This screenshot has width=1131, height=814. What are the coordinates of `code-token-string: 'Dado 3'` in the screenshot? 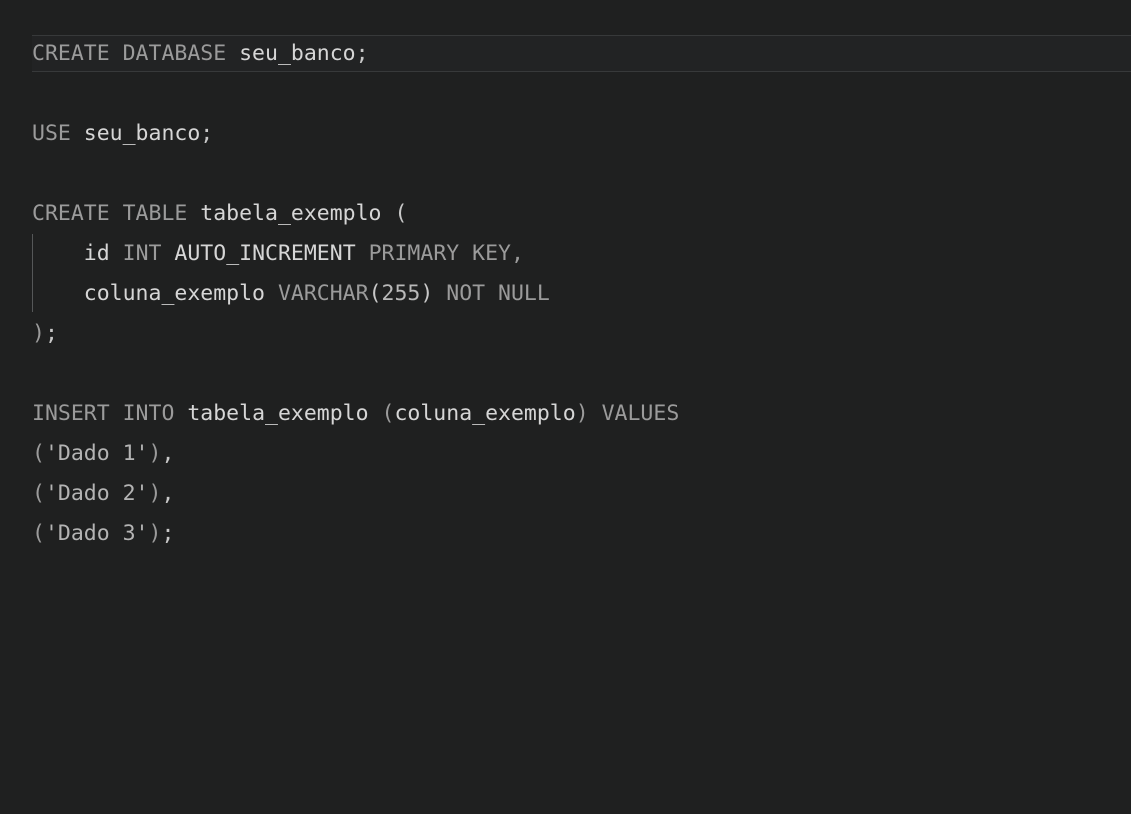 It's located at (96, 533).